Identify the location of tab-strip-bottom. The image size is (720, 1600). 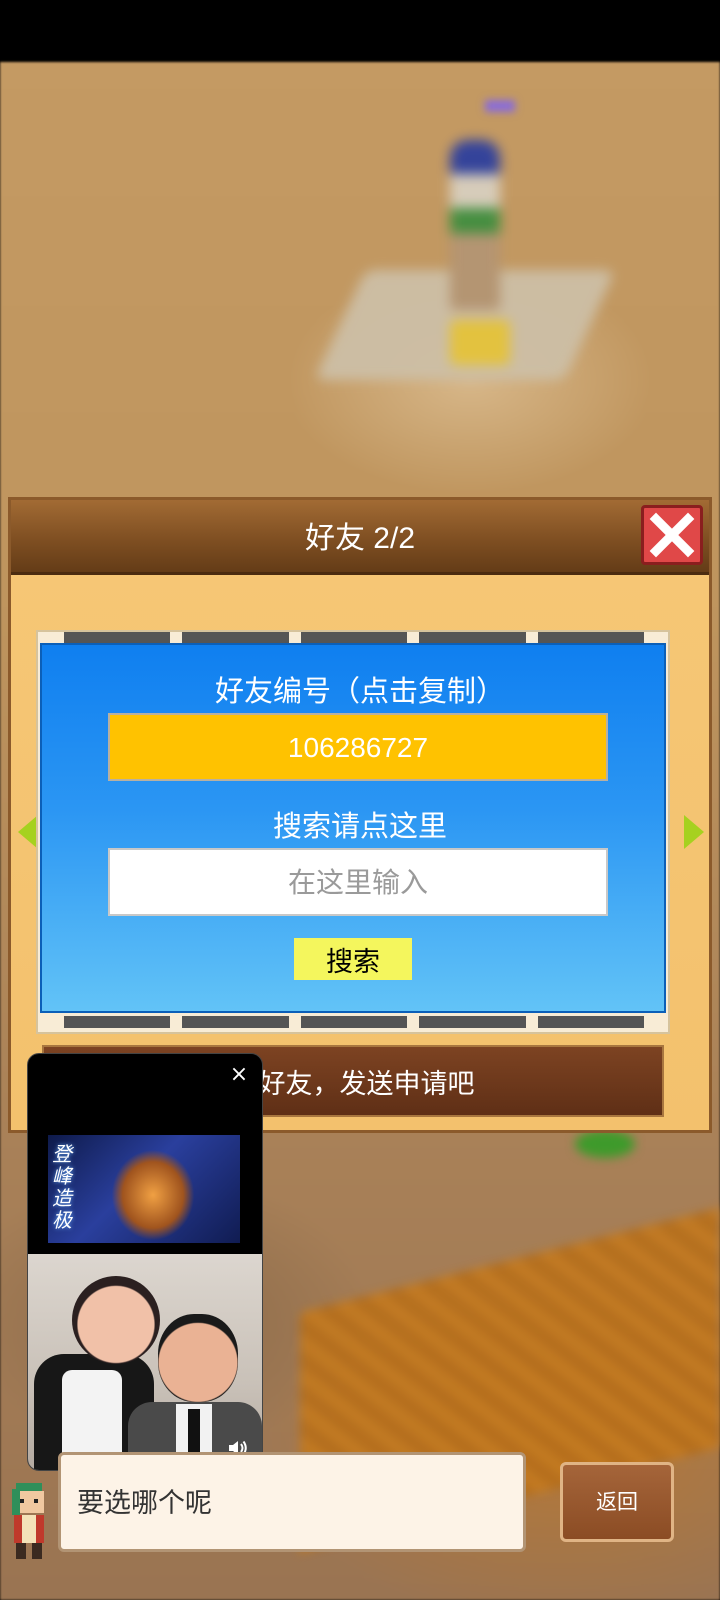
(354, 1022).